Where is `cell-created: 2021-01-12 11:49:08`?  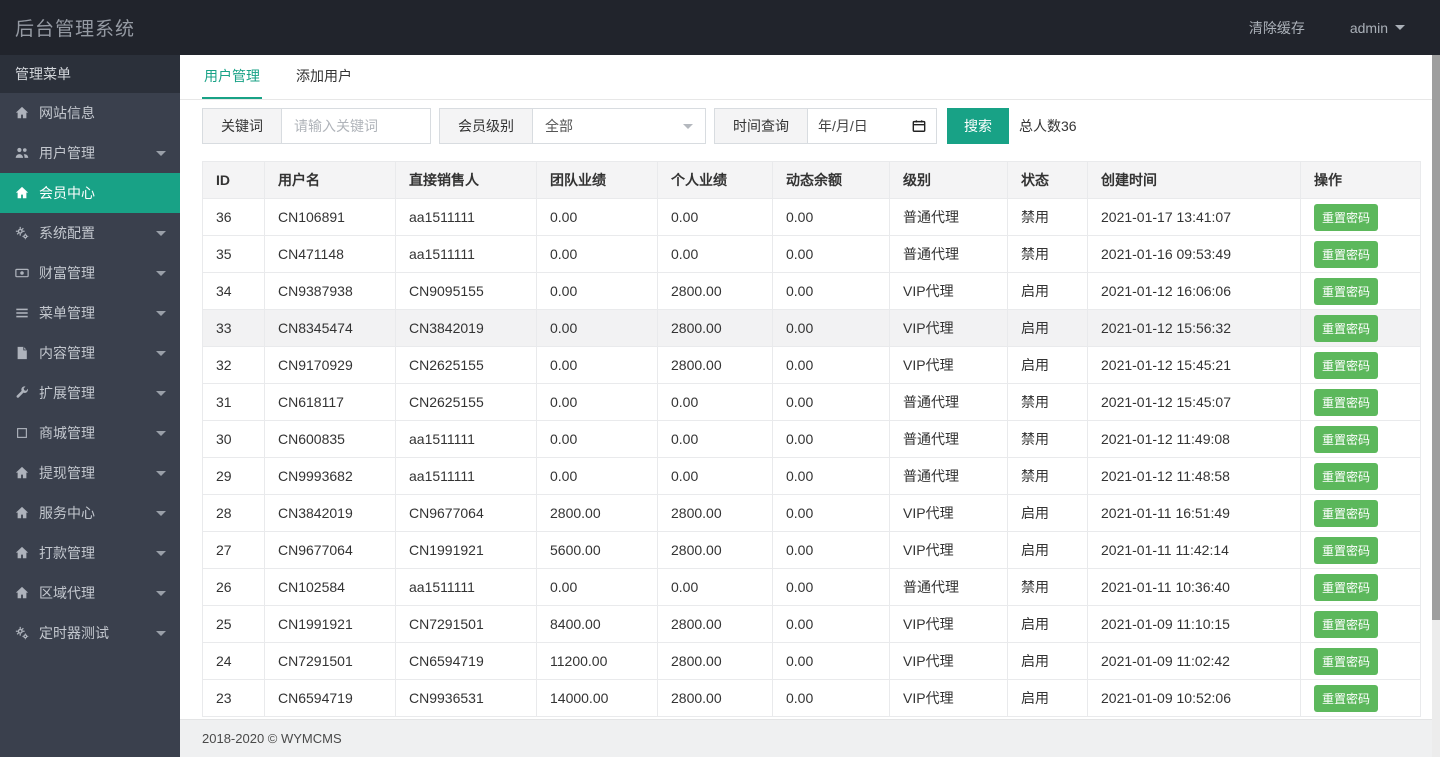 cell-created: 2021-01-12 11:49:08 is located at coordinates (1194, 439).